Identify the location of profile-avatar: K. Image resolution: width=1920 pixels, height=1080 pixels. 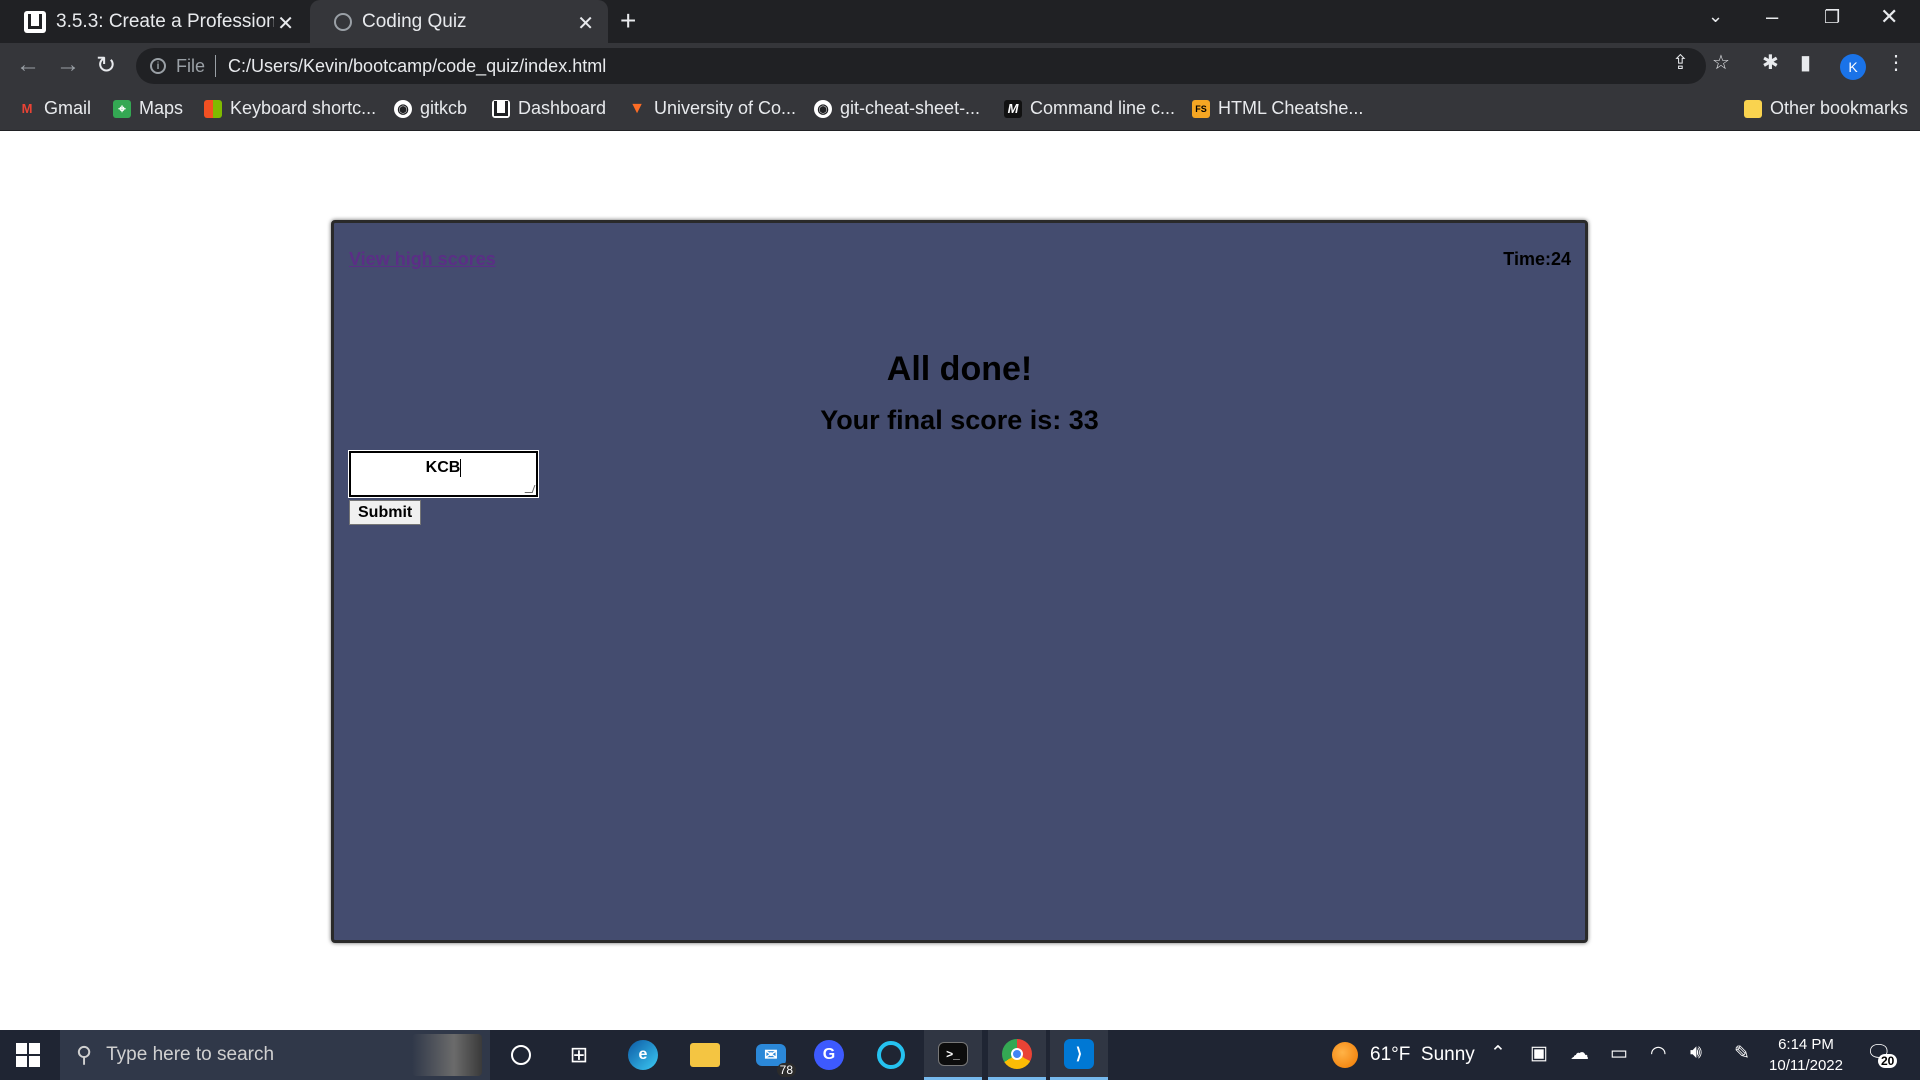
(1853, 67).